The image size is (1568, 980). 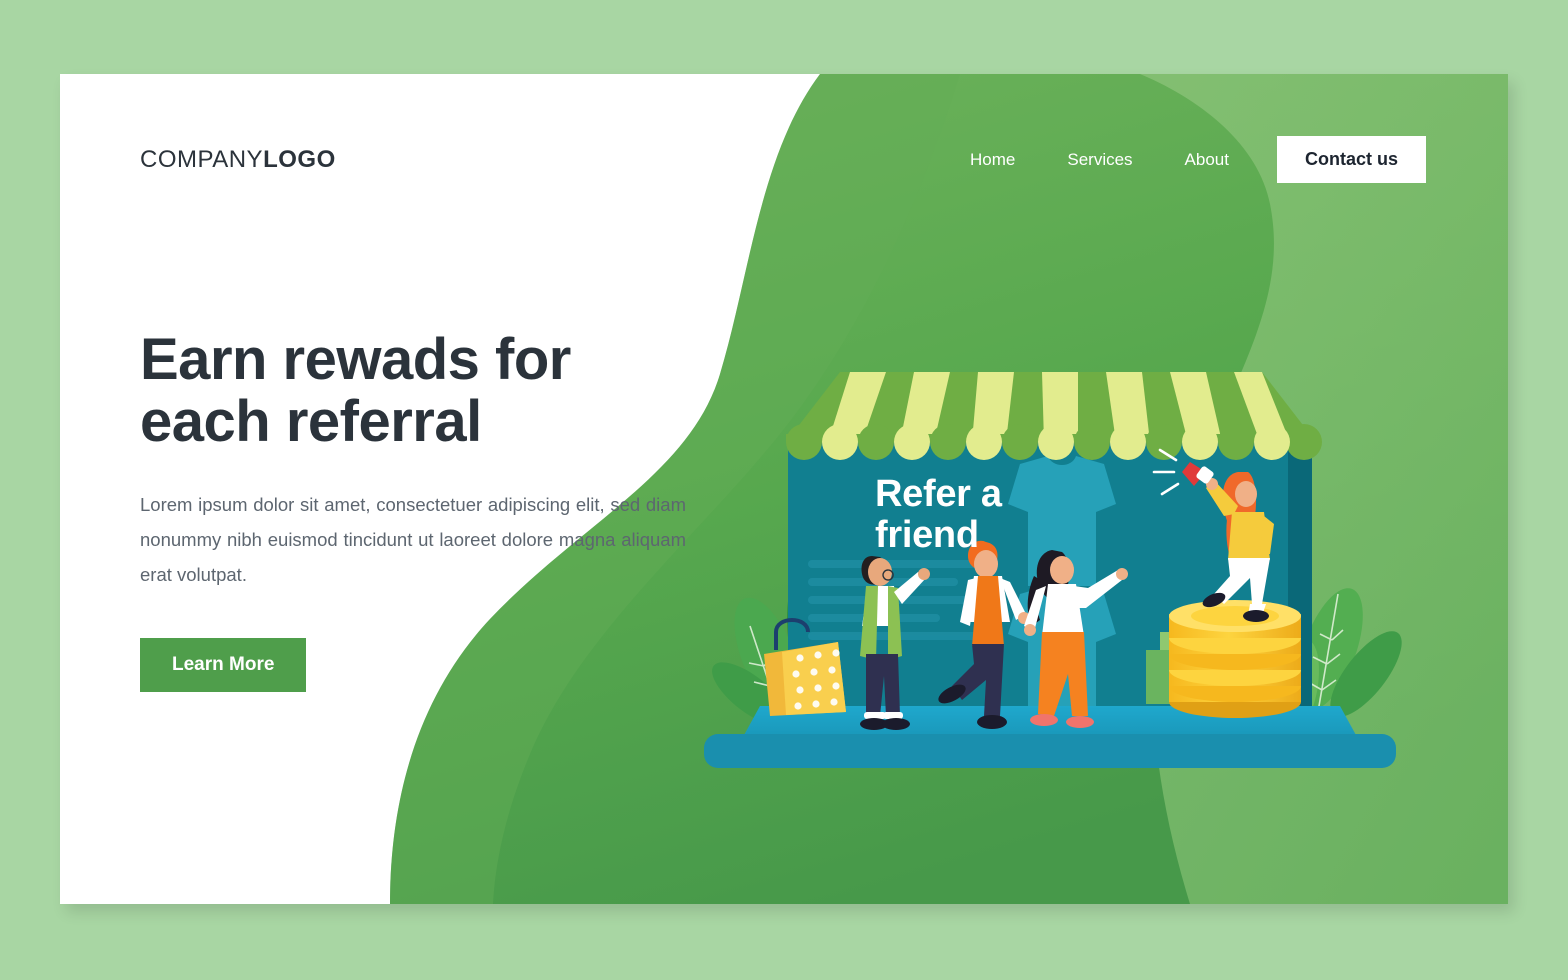 What do you see at coordinates (223, 664) in the screenshot?
I see `learn-more-button: Learn More` at bounding box center [223, 664].